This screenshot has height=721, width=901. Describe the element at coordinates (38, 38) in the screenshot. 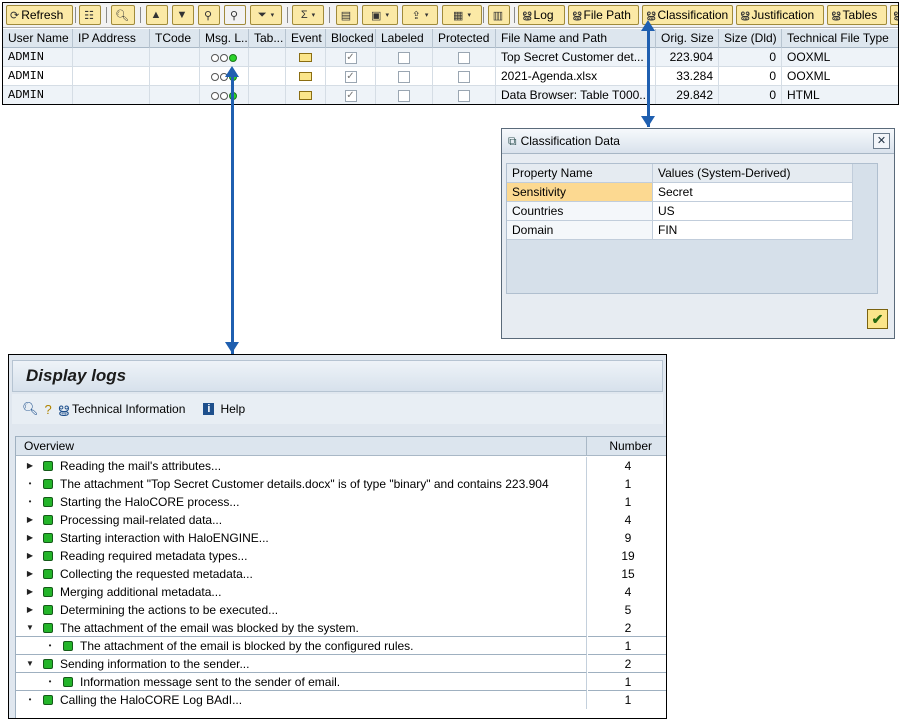

I see `col-user-name: User Name` at that location.